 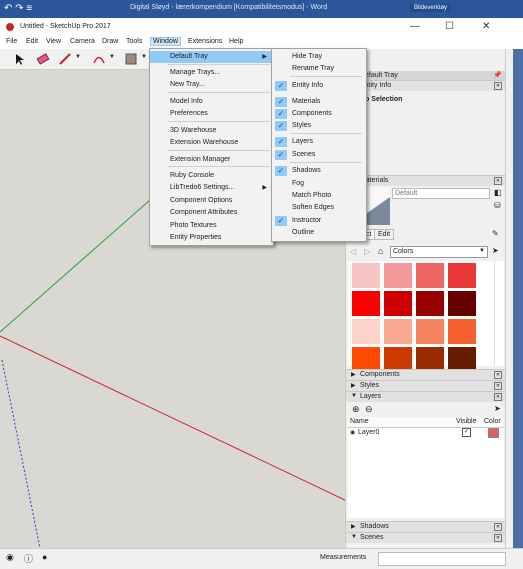 What do you see at coordinates (211, 114) in the screenshot?
I see `window-menu-item-preferences: Preferences` at bounding box center [211, 114].